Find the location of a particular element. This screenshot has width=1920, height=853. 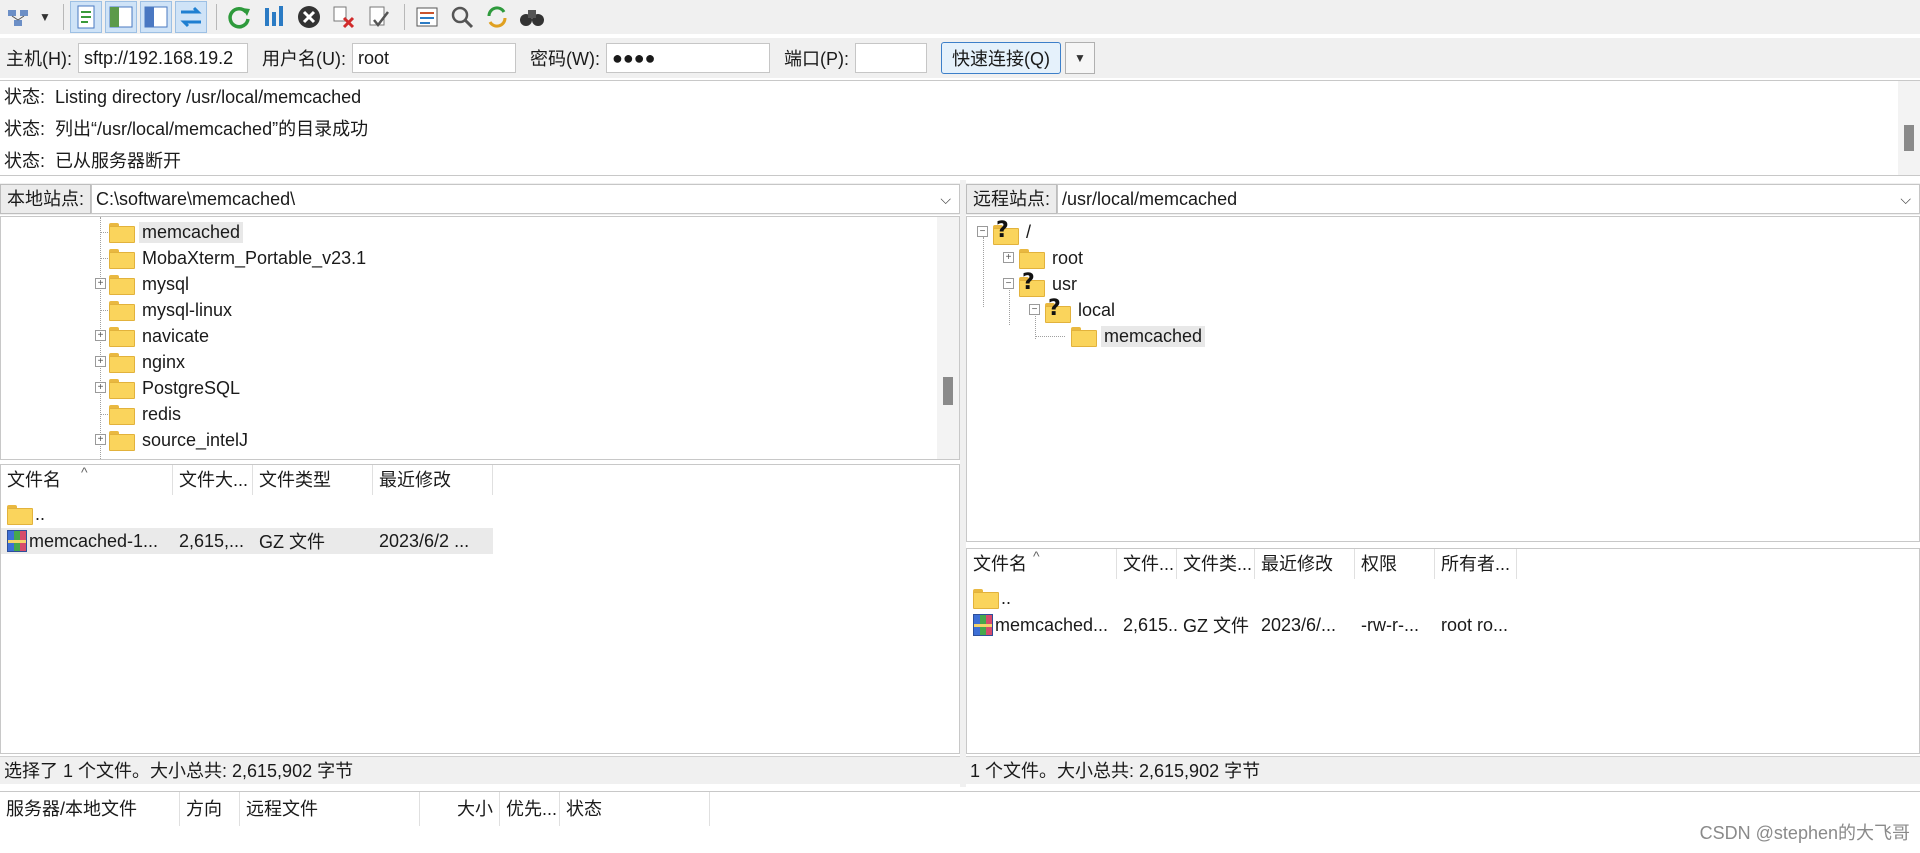

column-header-size: 大小 is located at coordinates (460, 809).